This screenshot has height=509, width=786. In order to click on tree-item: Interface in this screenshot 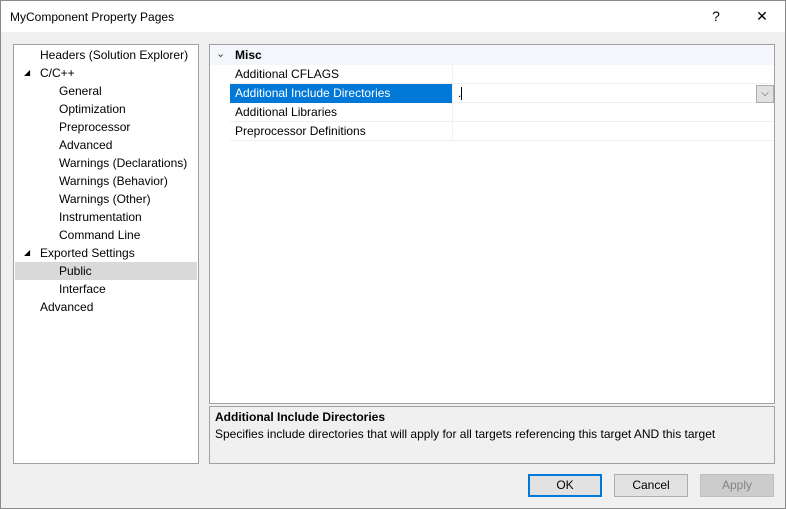, I will do `click(106, 289)`.